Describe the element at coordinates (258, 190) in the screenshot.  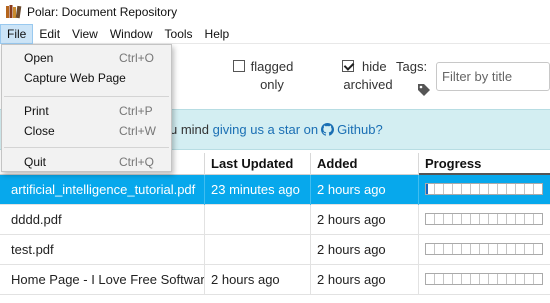
I see `cell-last-updated: 23 minutes ago` at that location.